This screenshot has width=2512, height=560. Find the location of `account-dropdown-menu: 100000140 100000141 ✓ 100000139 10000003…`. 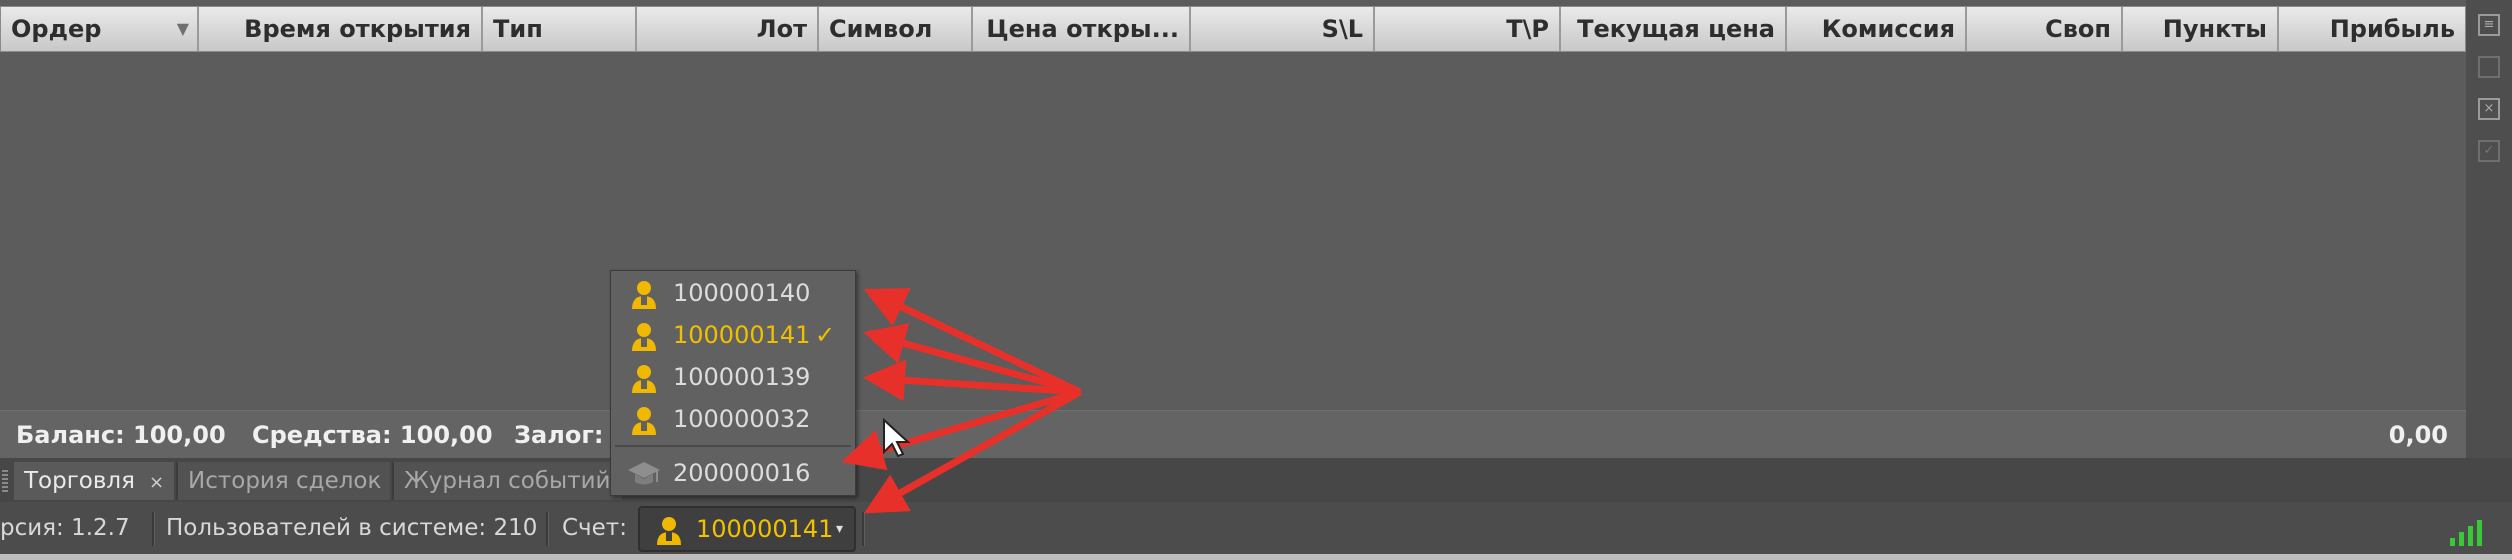

account-dropdown-menu: 100000140 100000141 ✓ 100000139 10000003… is located at coordinates (733, 383).